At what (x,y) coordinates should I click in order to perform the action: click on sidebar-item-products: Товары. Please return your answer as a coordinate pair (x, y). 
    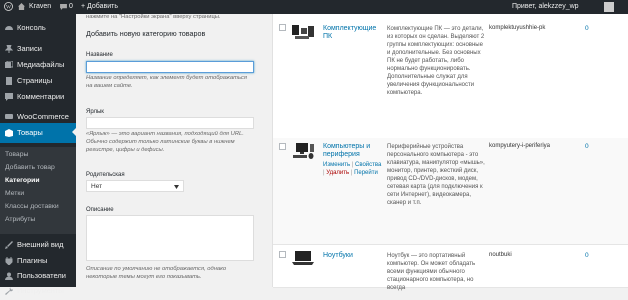
    Looking at the image, I should click on (38, 133).